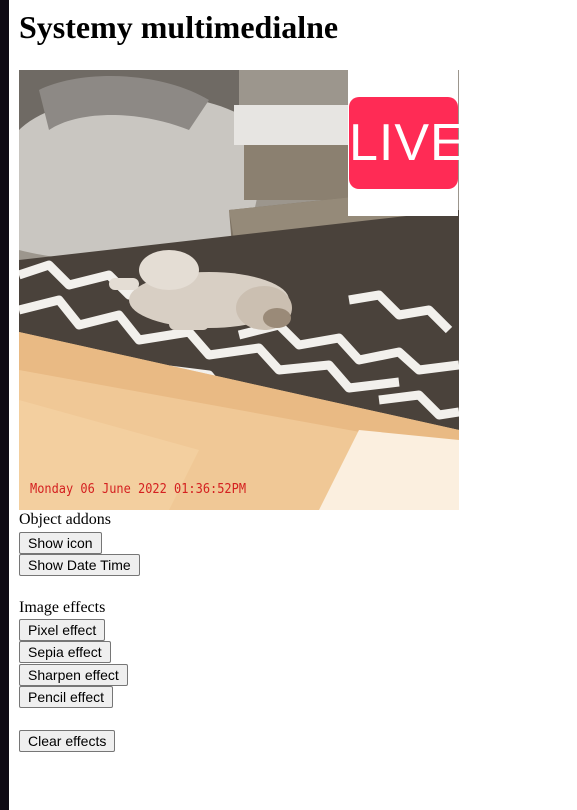 This screenshot has height=810, width=577. Describe the element at coordinates (73, 675) in the screenshot. I see `sharpen-effect-button: Sharpen effect` at that location.